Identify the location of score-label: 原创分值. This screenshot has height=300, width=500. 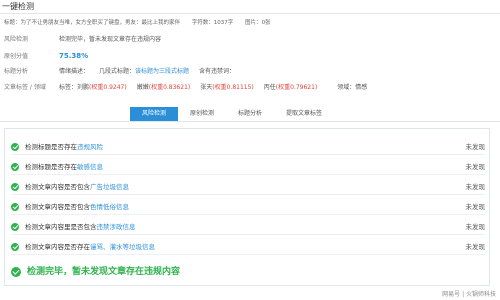
(16, 56).